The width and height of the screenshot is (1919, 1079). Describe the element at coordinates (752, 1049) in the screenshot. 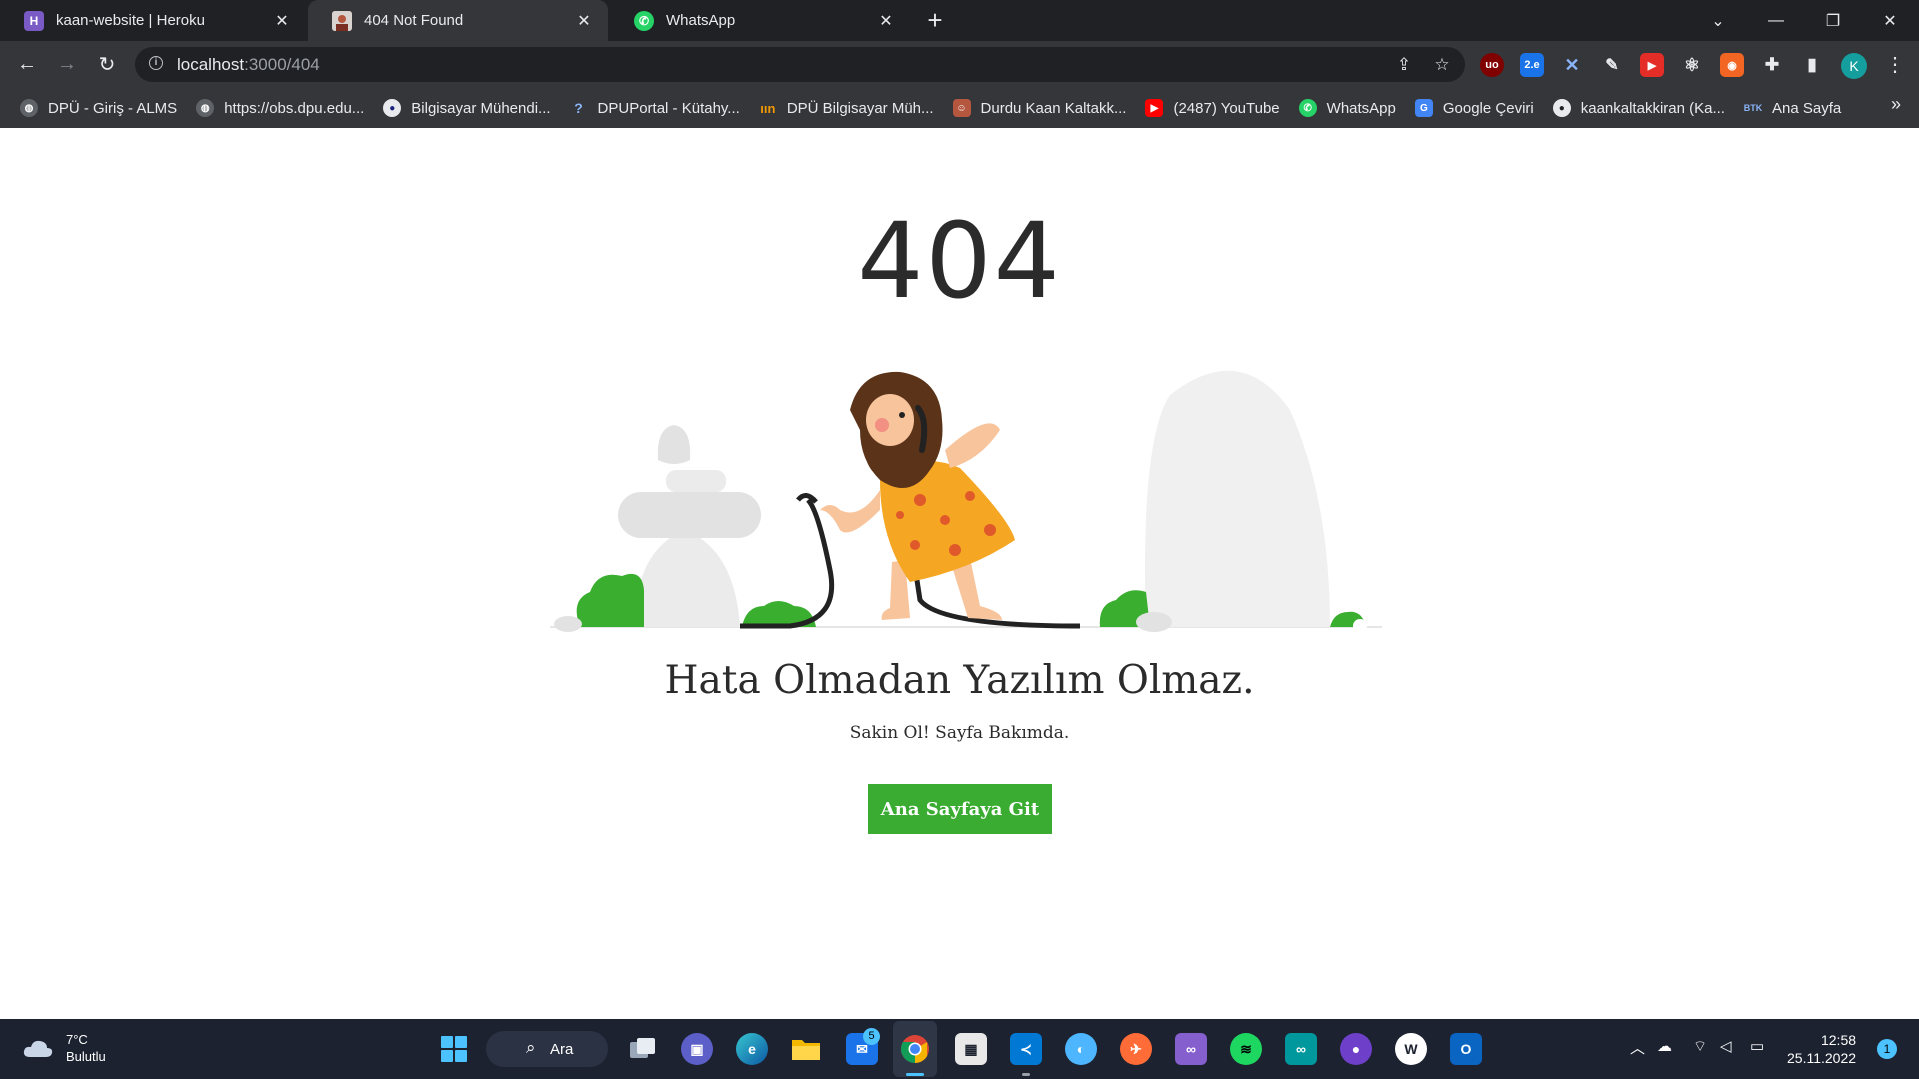

I see `edge-icon: e` at that location.